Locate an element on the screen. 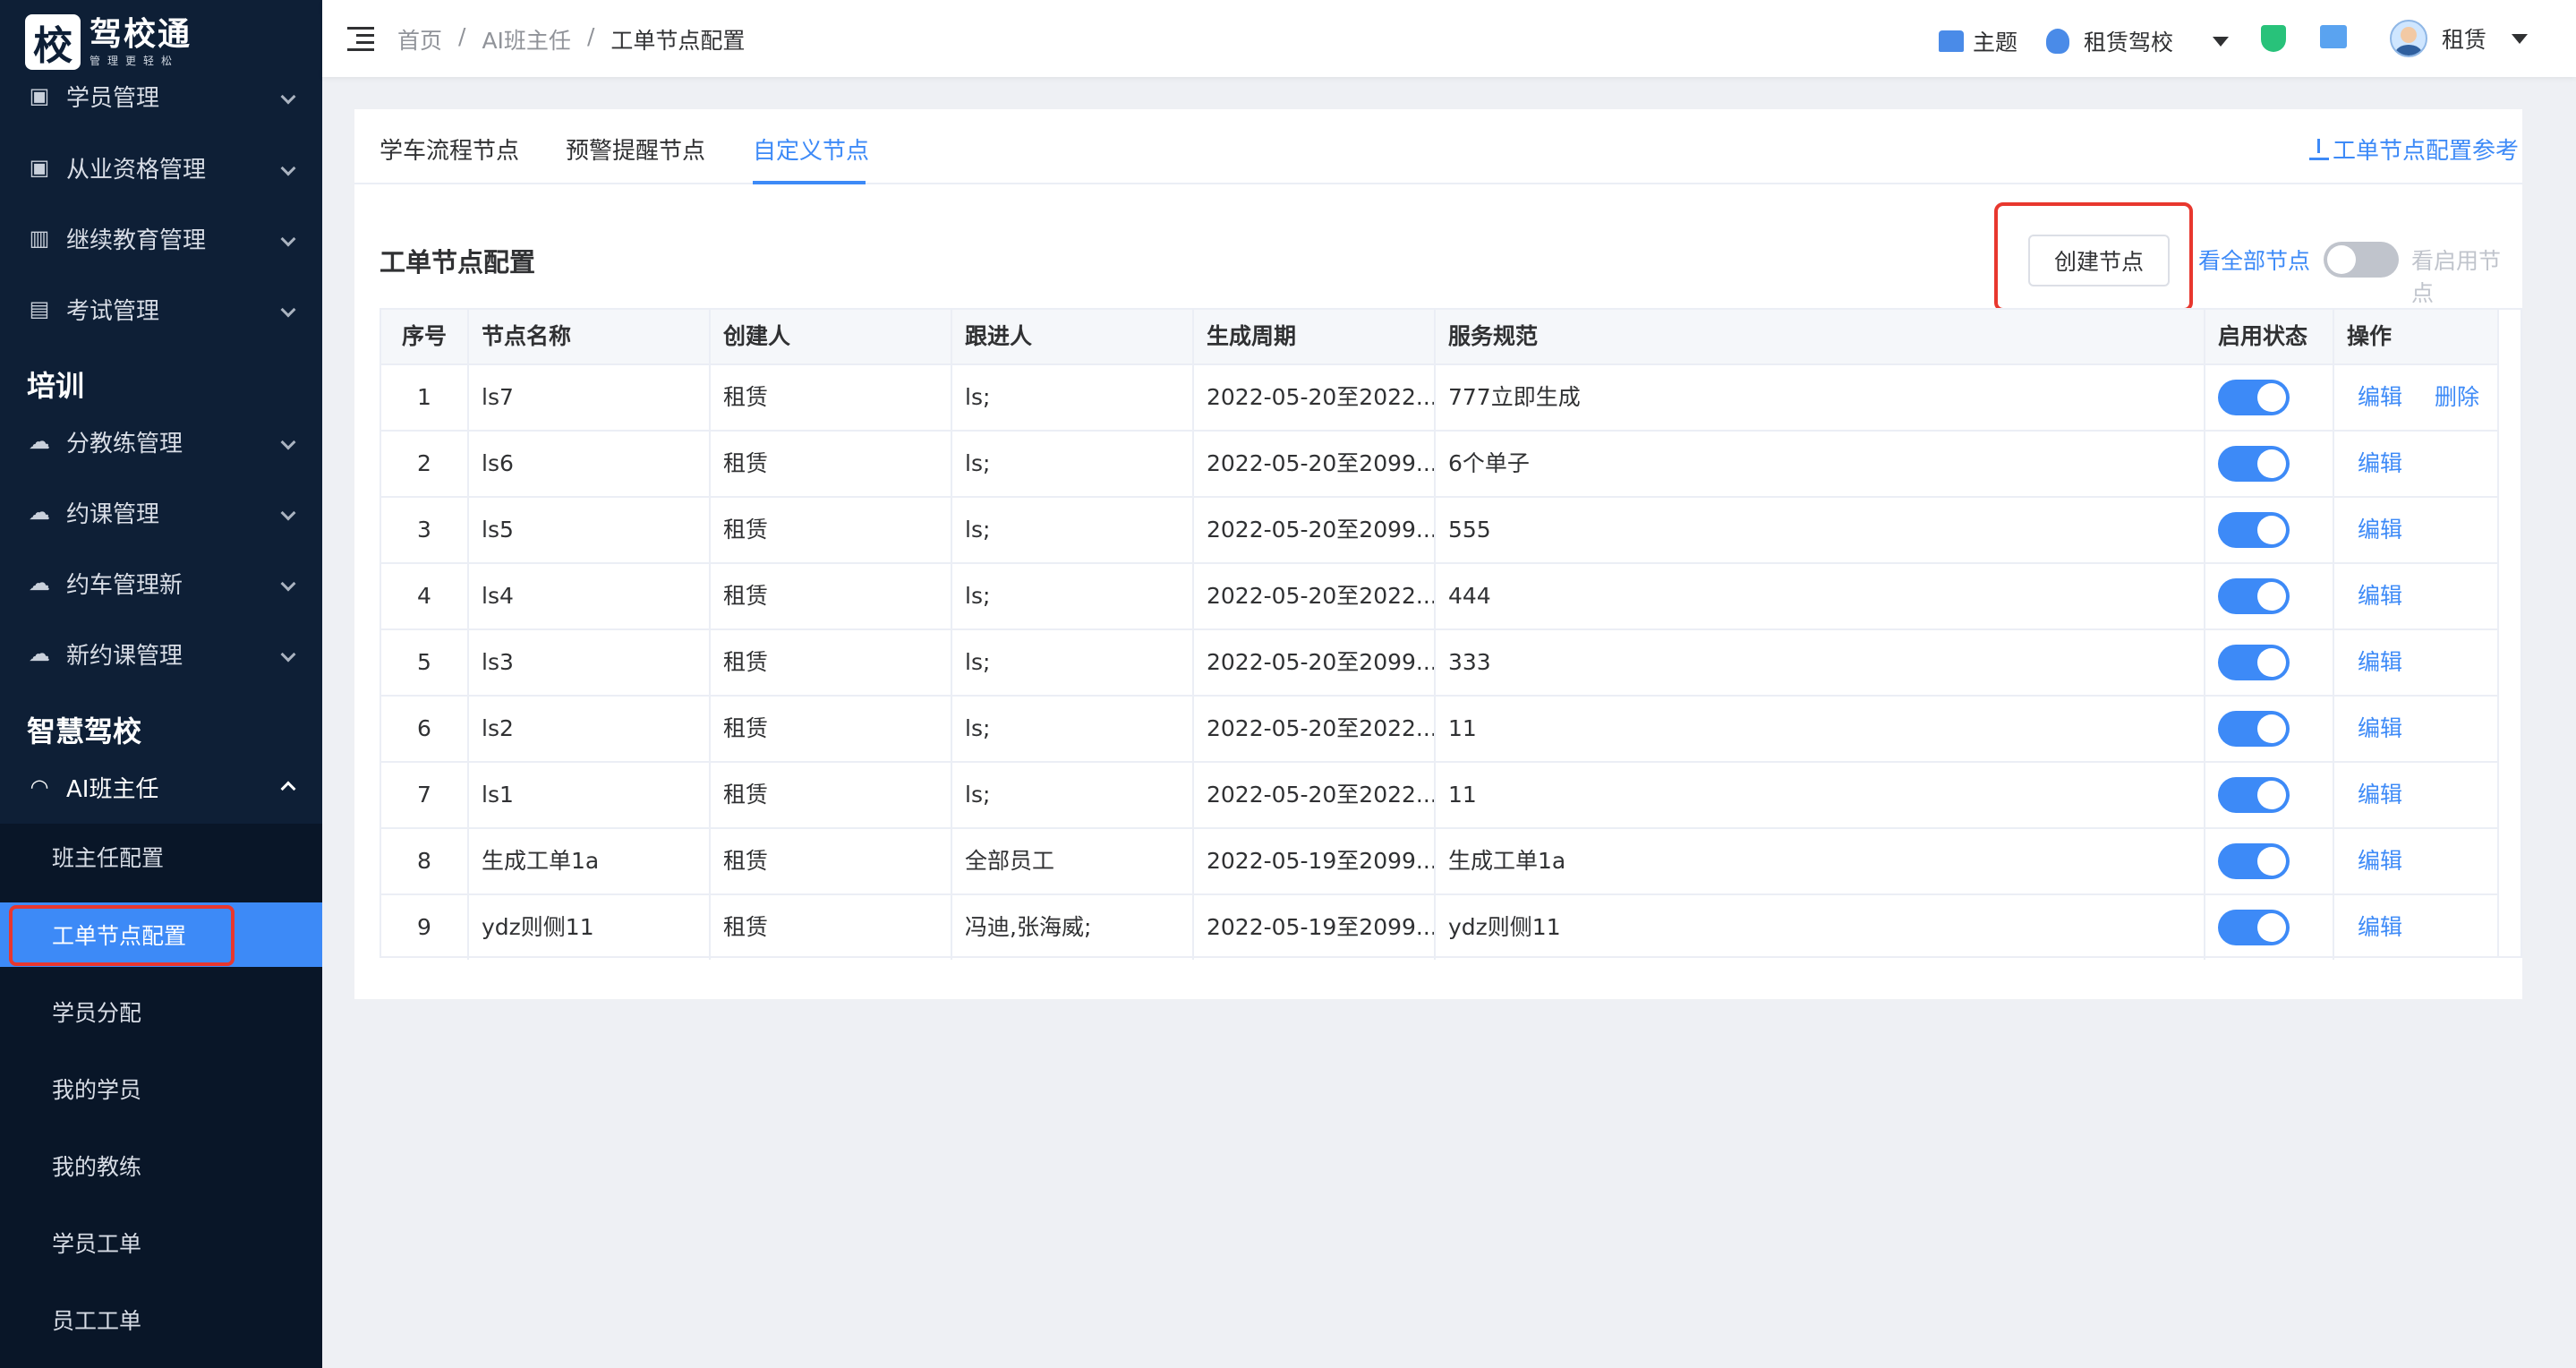 The height and width of the screenshot is (1368, 2576). school-label: 租赁驾校 is located at coordinates (2129, 43).